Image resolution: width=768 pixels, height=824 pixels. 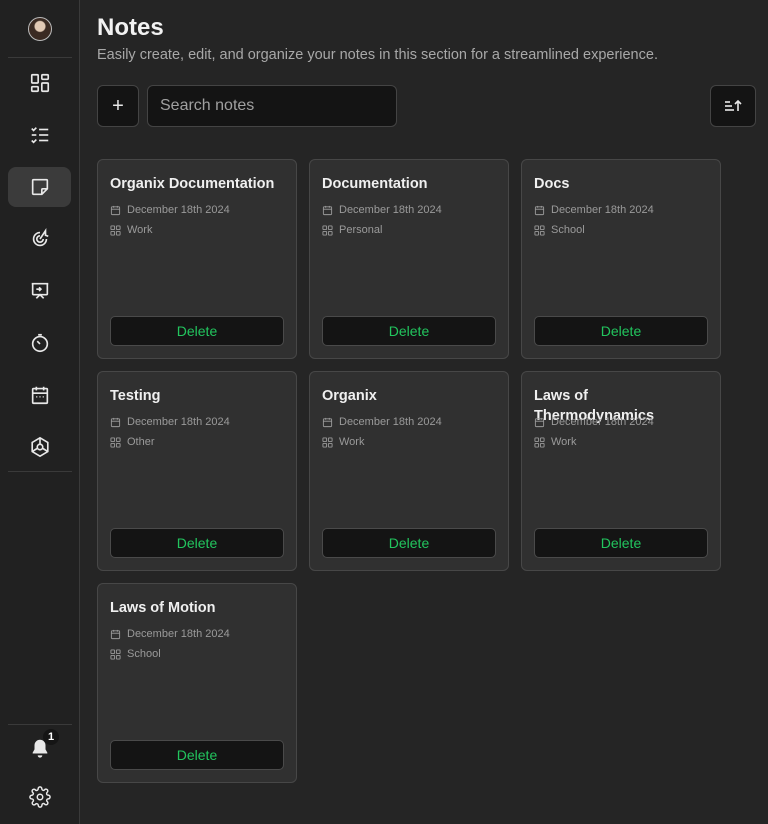 I want to click on note-title: Documentation, so click(x=375, y=184).